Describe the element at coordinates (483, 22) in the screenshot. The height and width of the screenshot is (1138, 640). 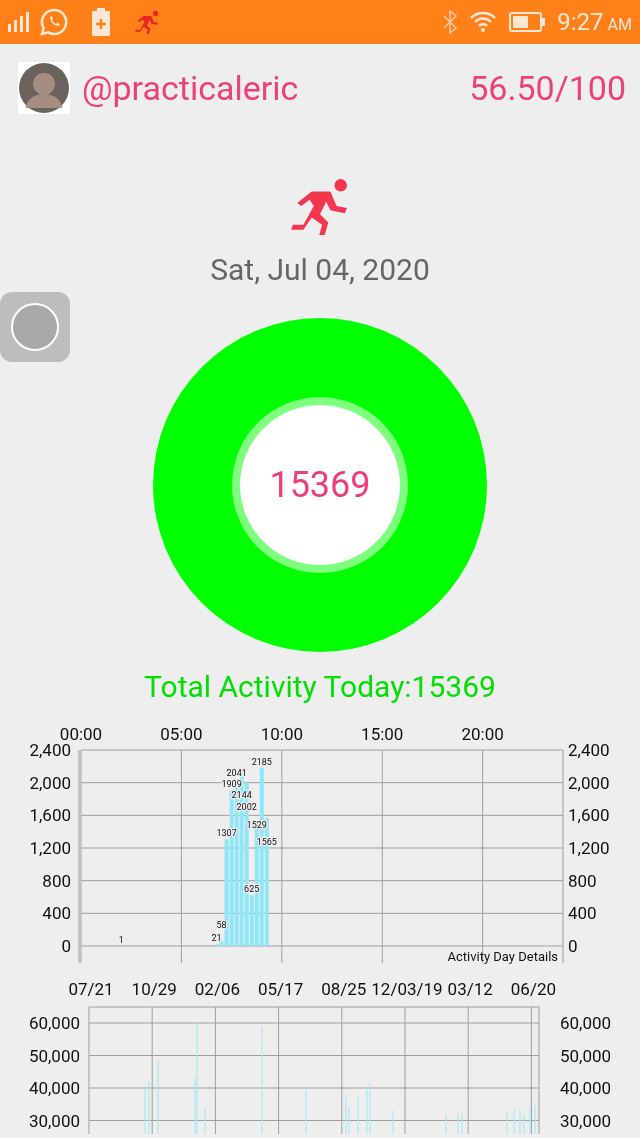
I see `wifi-icon` at that location.